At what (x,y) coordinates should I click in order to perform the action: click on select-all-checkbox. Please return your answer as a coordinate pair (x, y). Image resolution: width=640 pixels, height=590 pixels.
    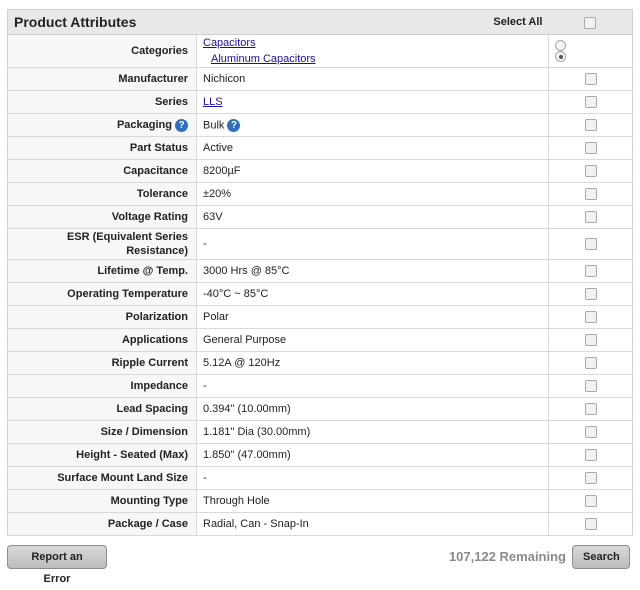
    Looking at the image, I should click on (590, 23).